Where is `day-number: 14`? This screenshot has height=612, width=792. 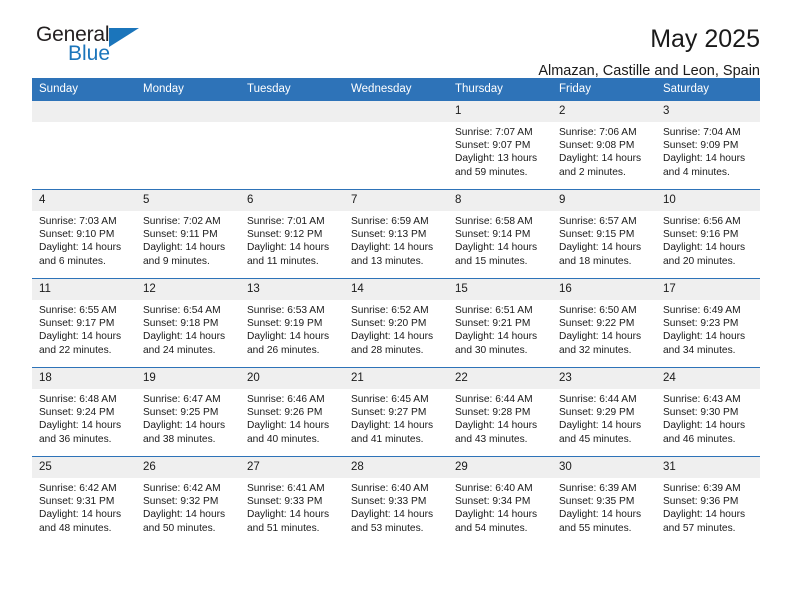
day-number: 14 is located at coordinates (396, 289).